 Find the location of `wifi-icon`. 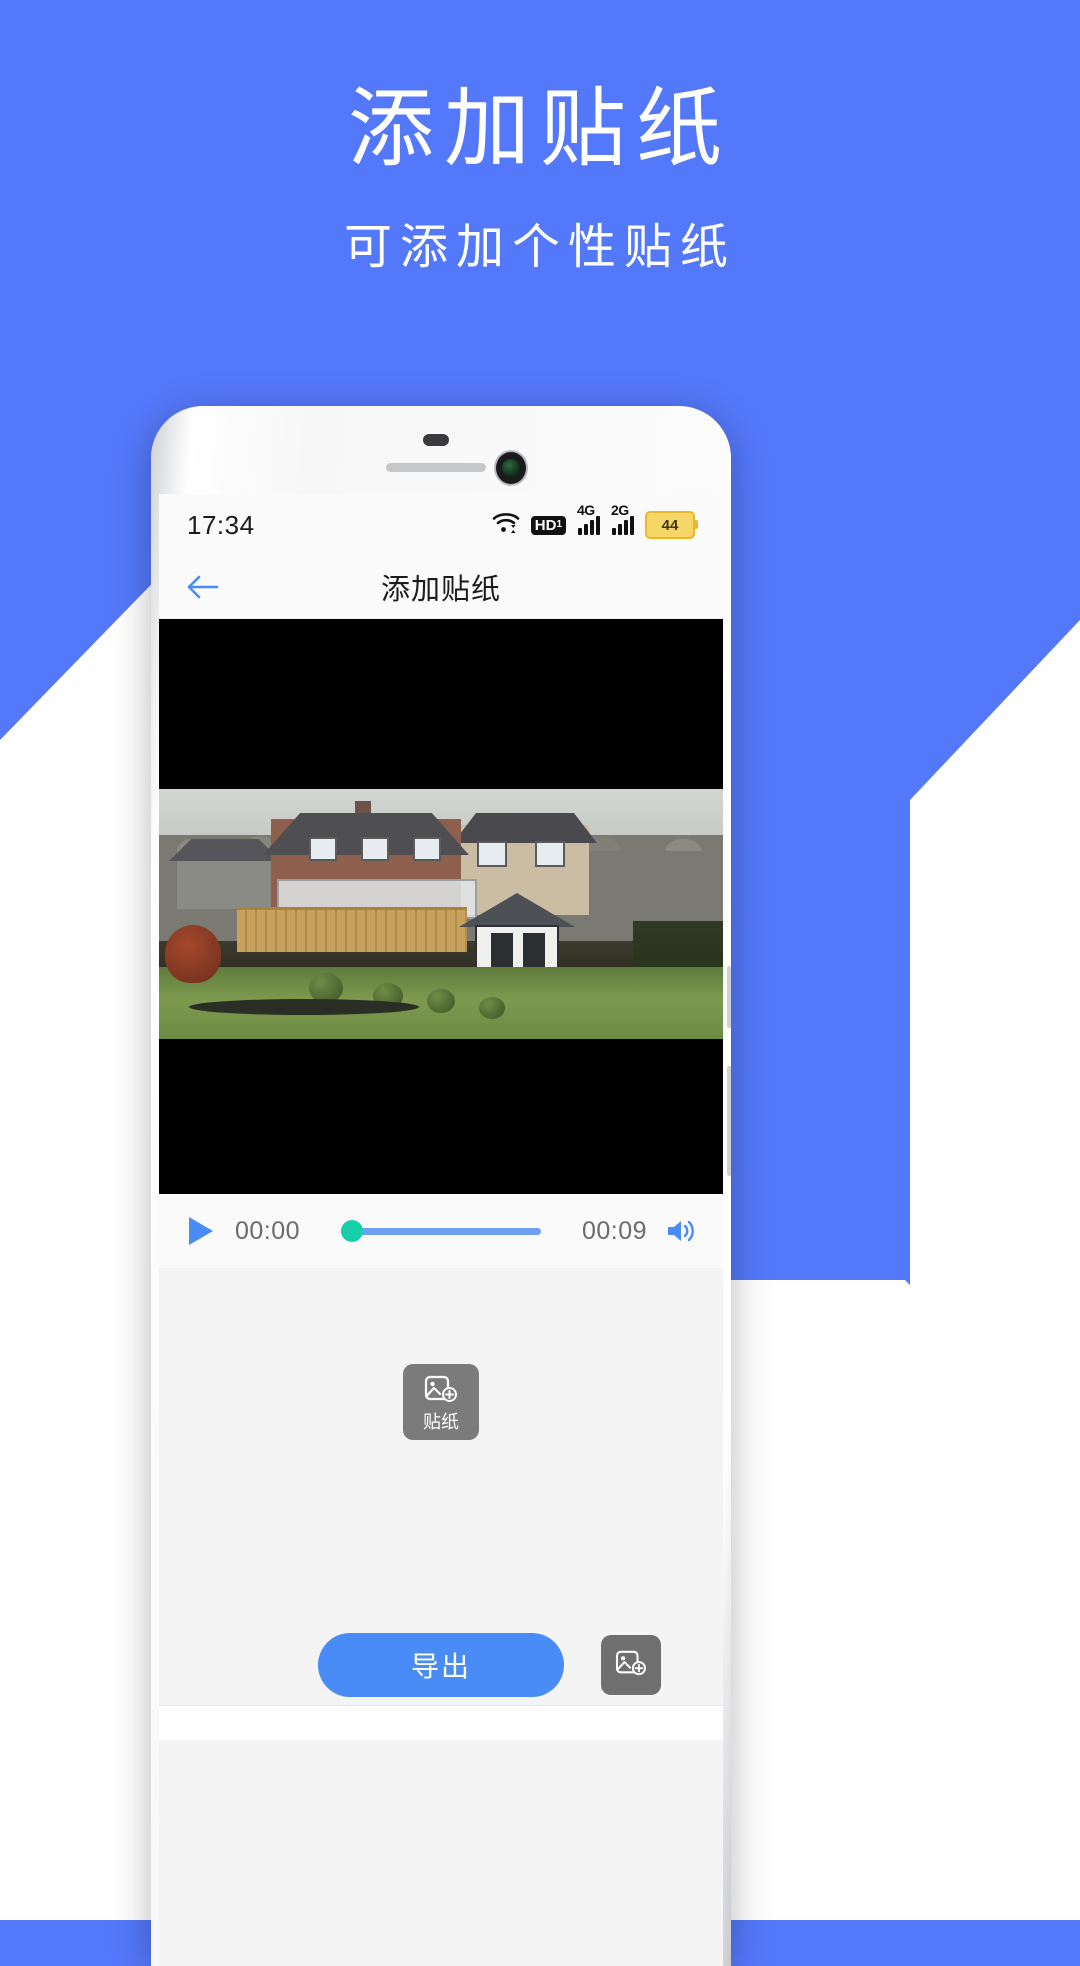

wifi-icon is located at coordinates (506, 525).